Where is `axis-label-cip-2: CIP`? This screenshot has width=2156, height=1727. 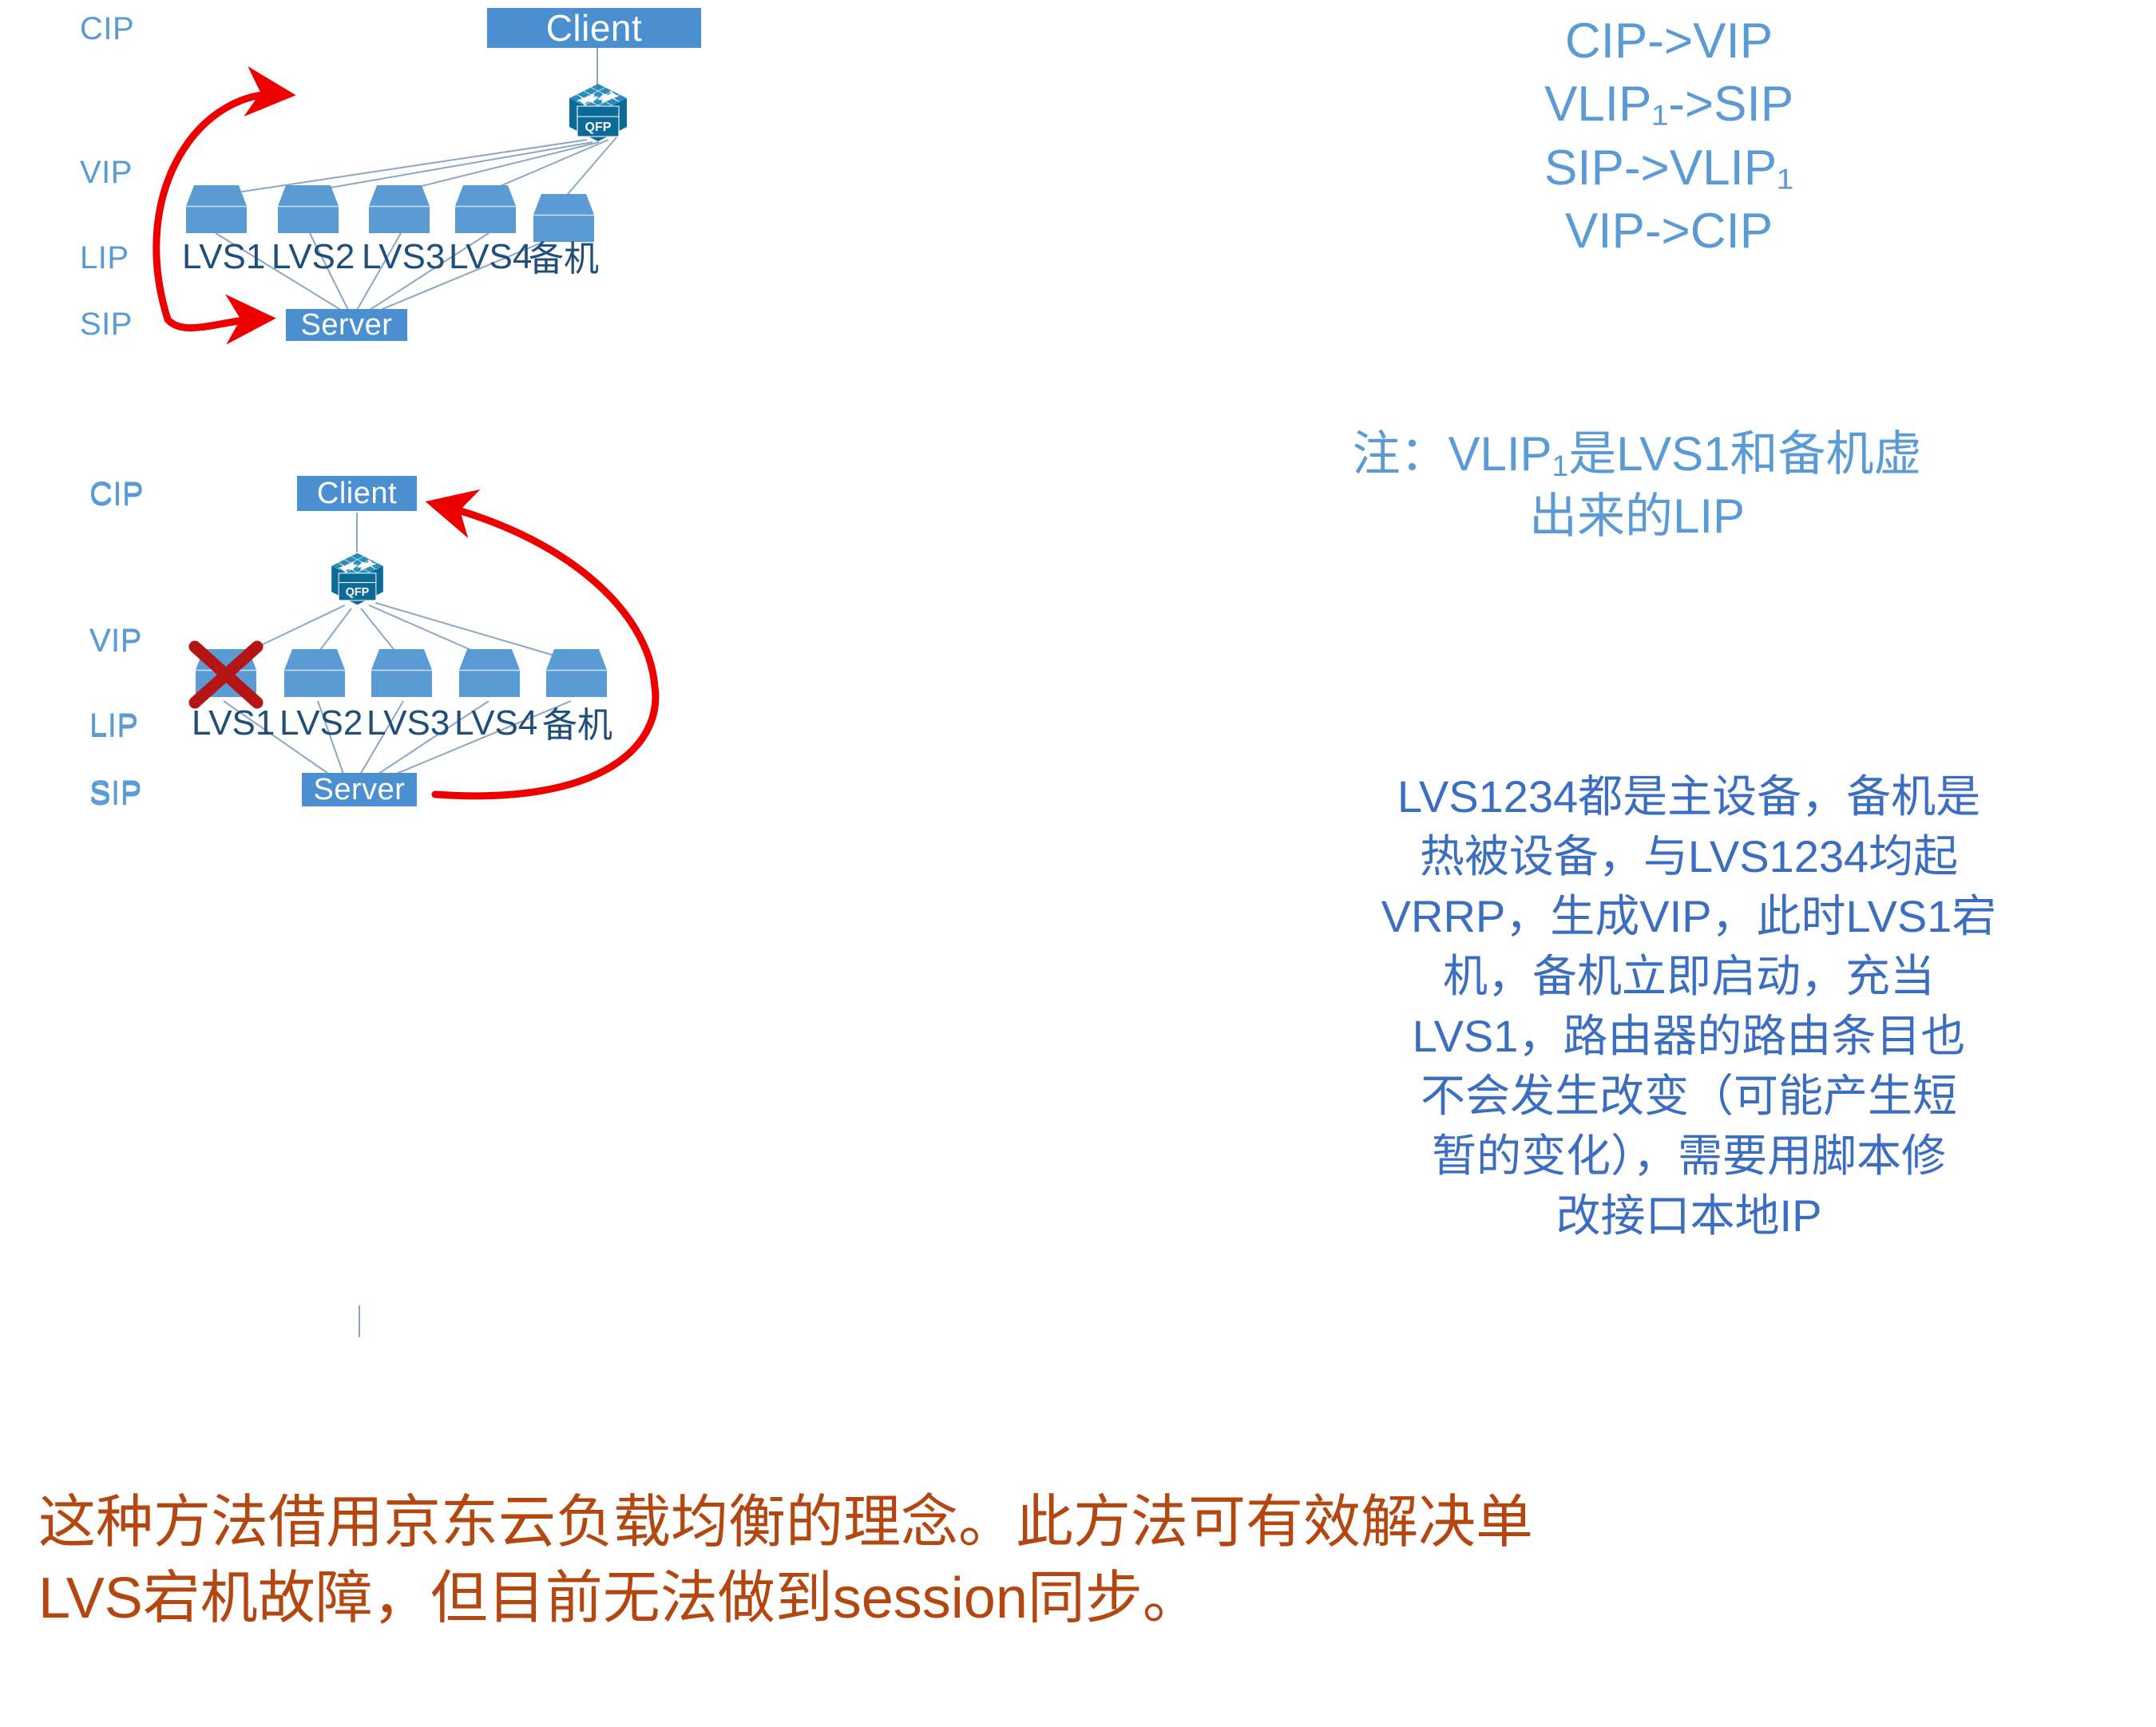
axis-label-cip-2: CIP is located at coordinates (117, 493).